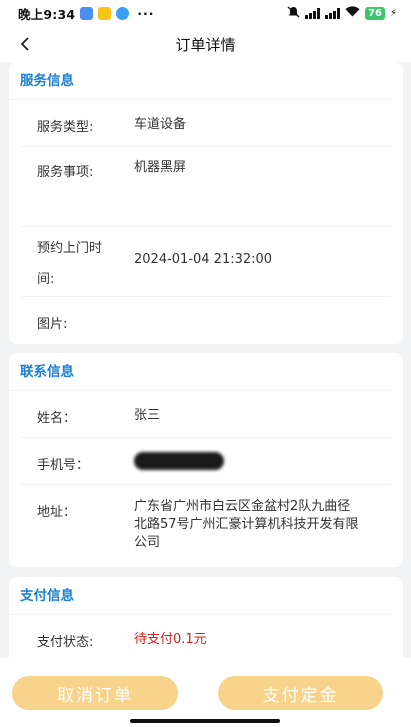 The width and height of the screenshot is (411, 727). What do you see at coordinates (242, 506) in the screenshot?
I see `address-line-1: 广东省广州市白云区金盆村2队九曲径` at bounding box center [242, 506].